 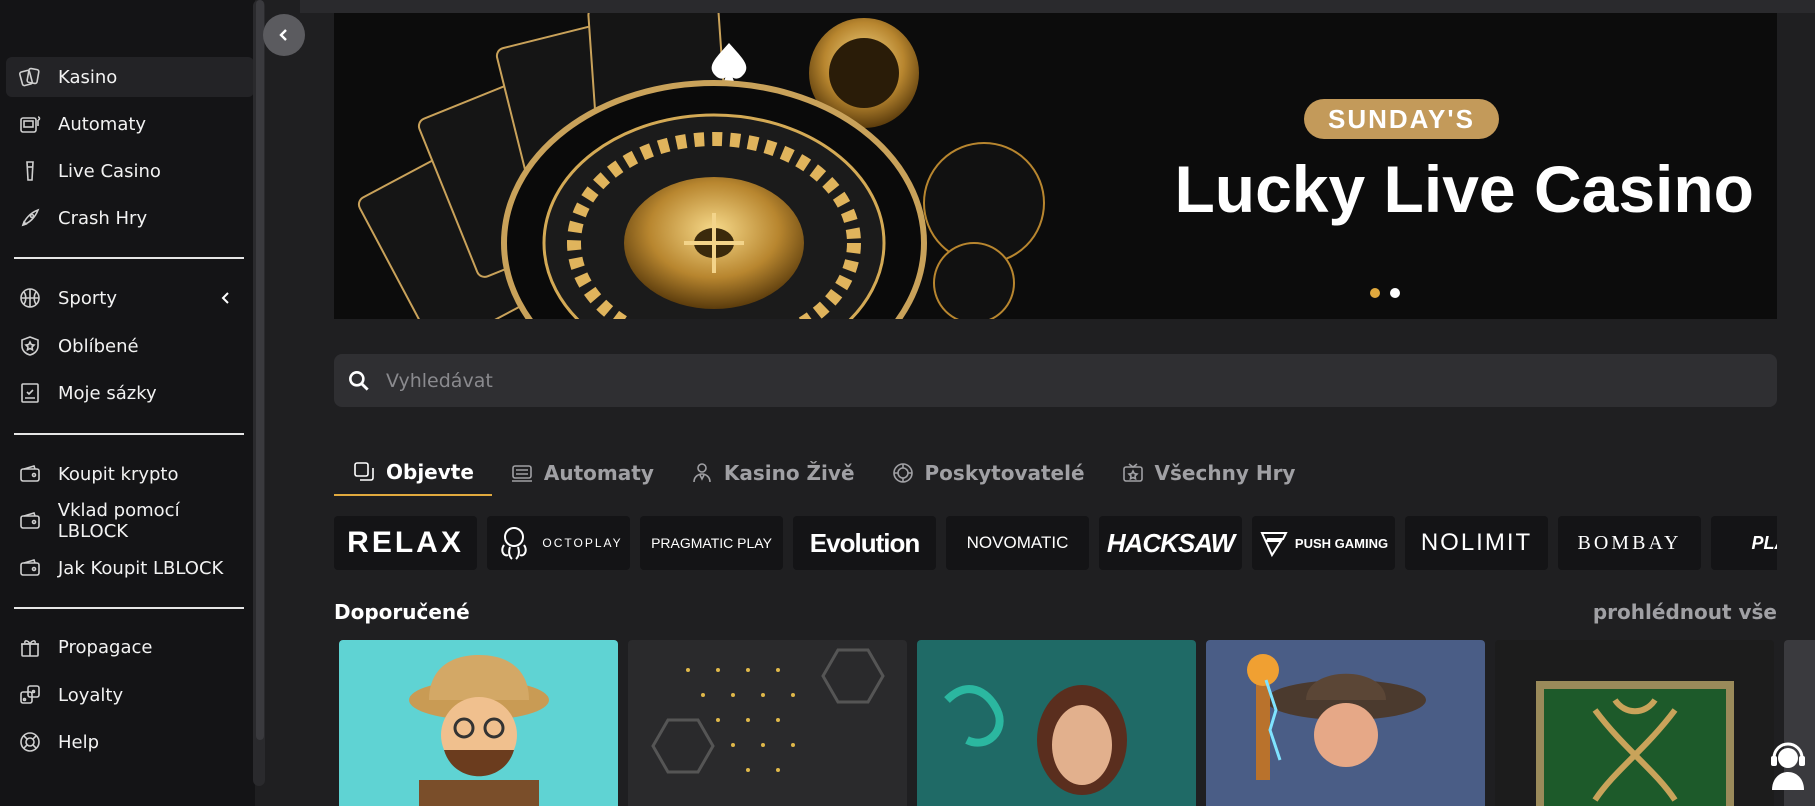 I want to click on see-all-link: prohlédnout vše, so click(x=1685, y=612).